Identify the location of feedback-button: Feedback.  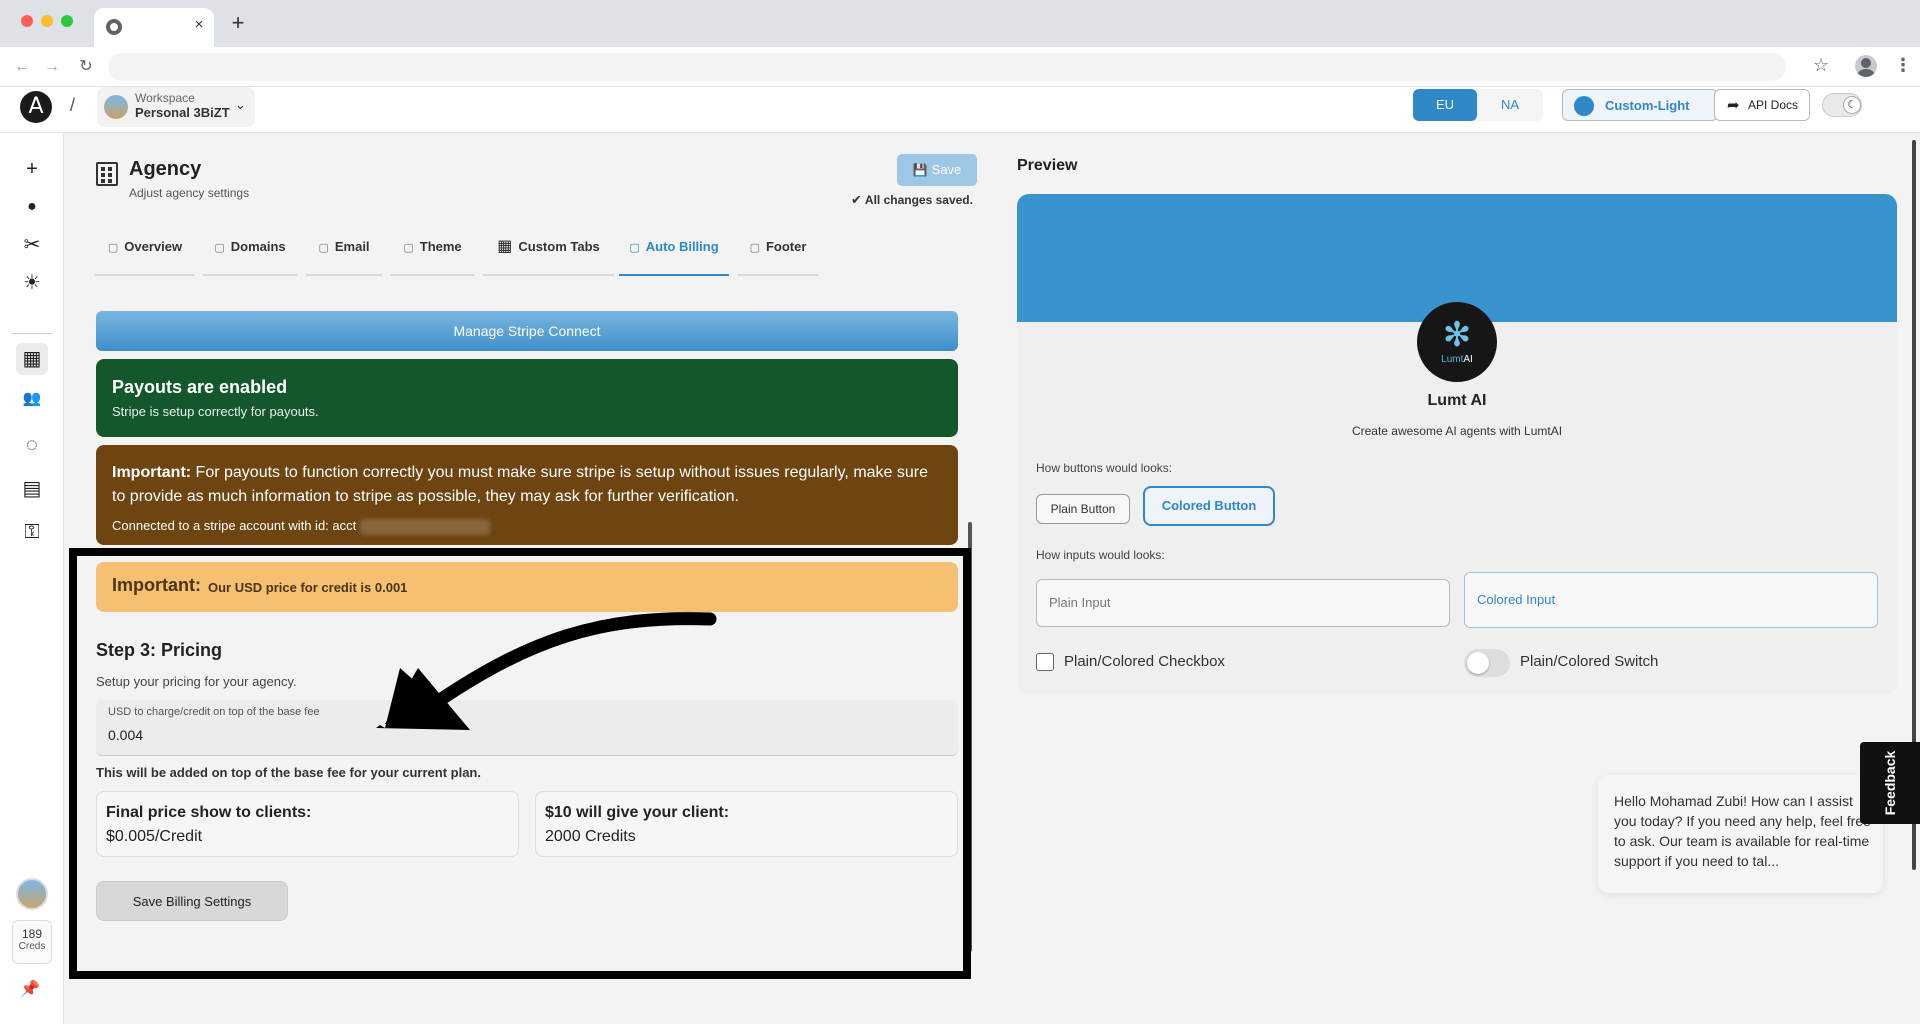
(1890, 783).